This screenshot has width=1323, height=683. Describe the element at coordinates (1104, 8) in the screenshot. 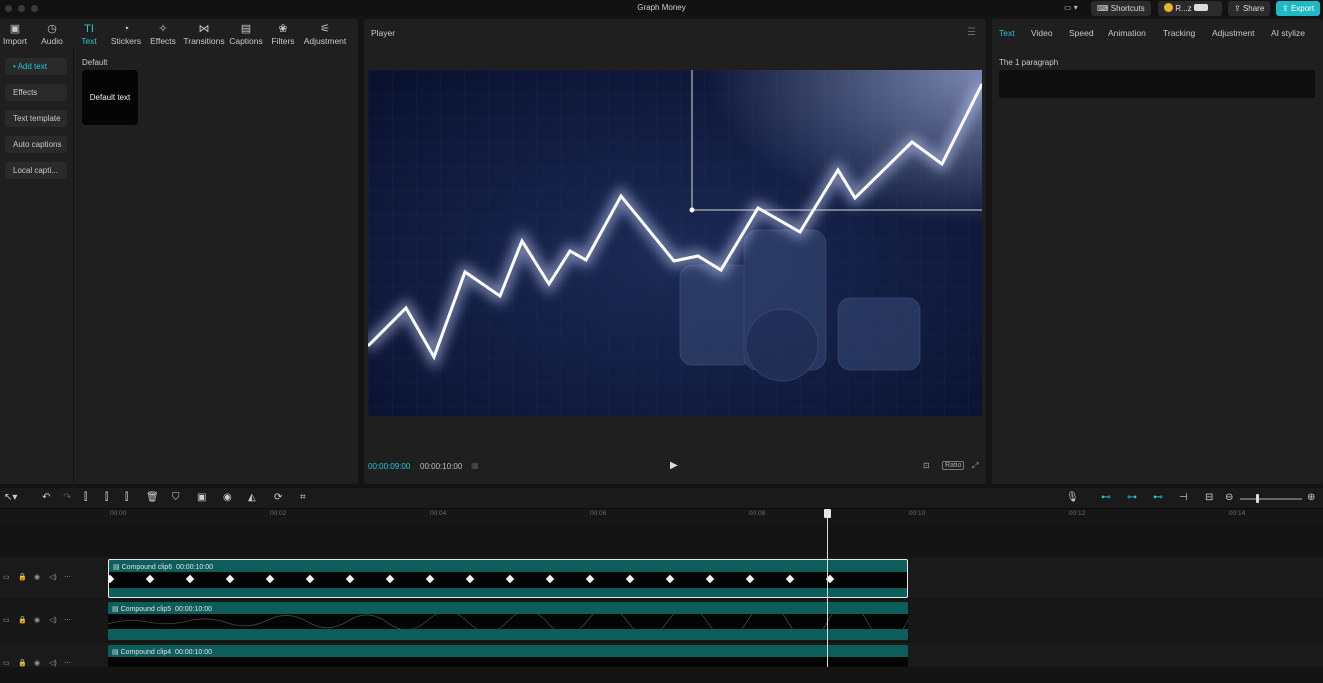

I see `keyboard-icon: ⌨` at that location.